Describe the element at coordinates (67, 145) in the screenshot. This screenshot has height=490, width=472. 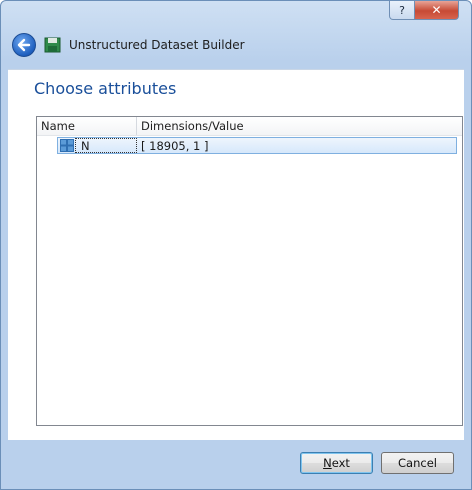
I see `grid-attribute-icon` at that location.